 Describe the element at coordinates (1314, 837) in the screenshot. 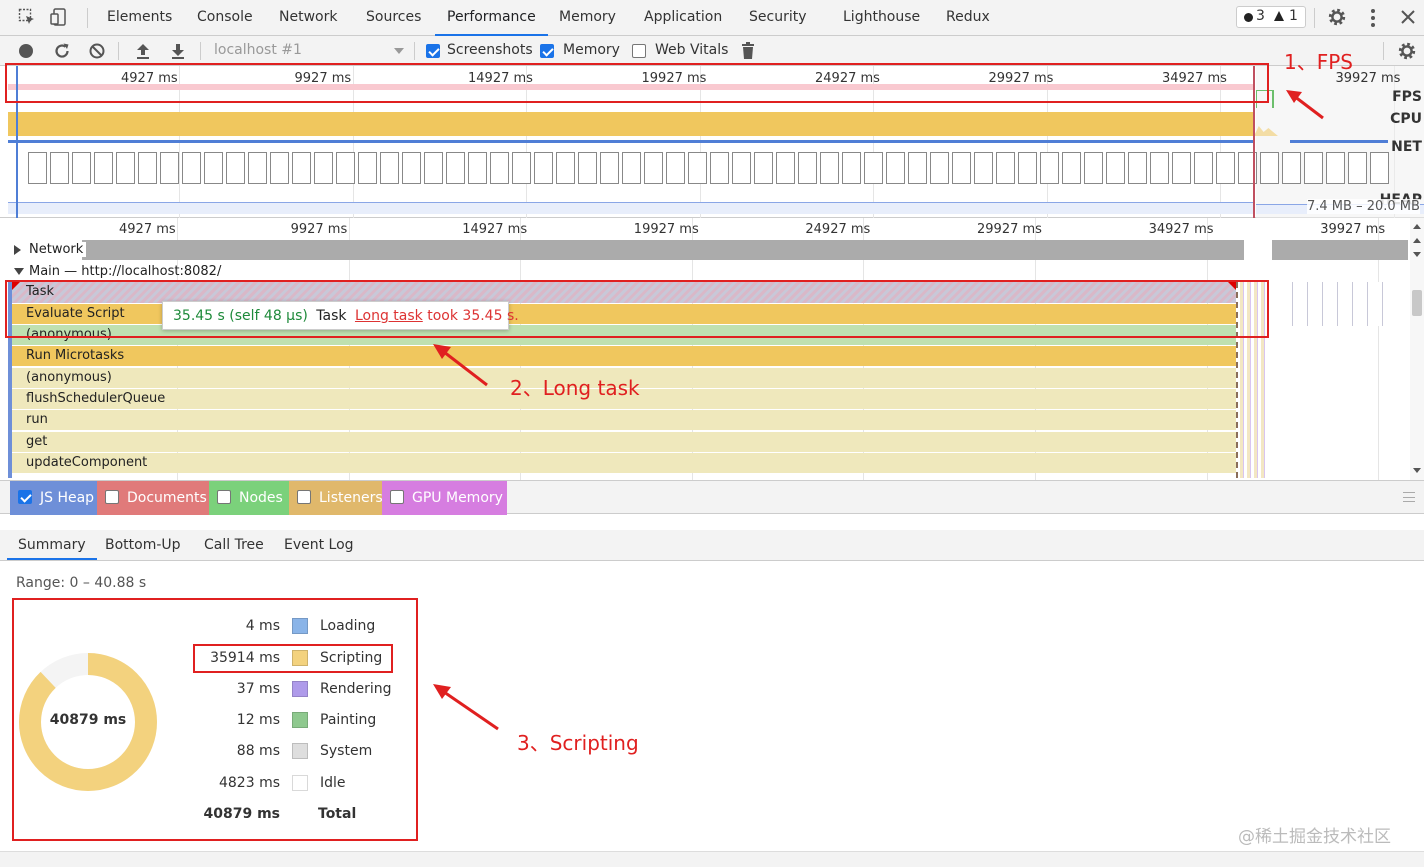

I see `watermark: @稀土掘金技术社区` at that location.